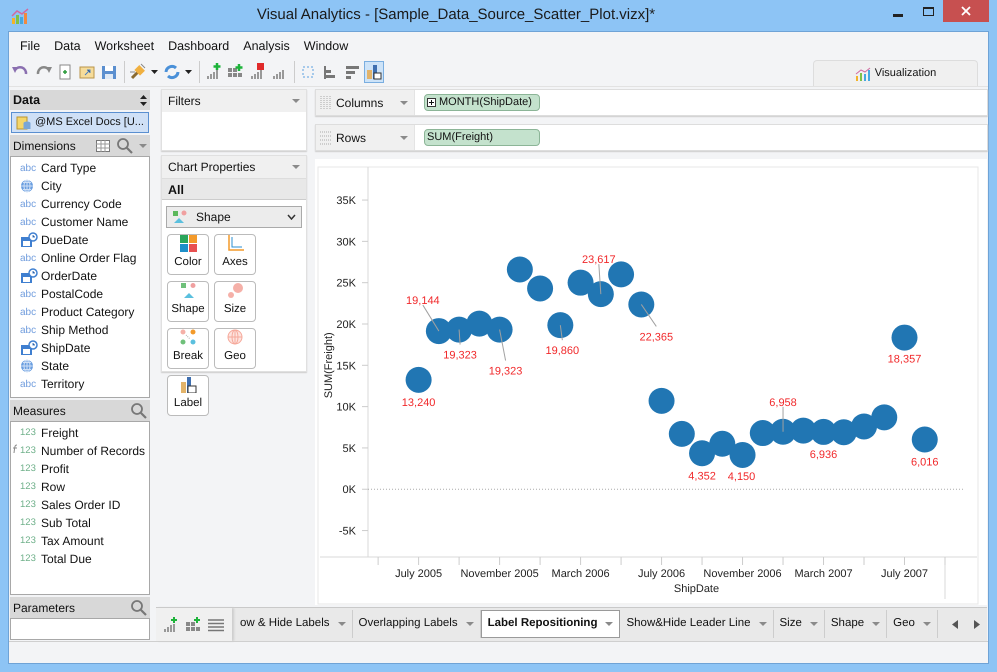 Image resolution: width=997 pixels, height=672 pixels. Describe the element at coordinates (81, 204) in the screenshot. I see `field-name: Currency Code` at that location.